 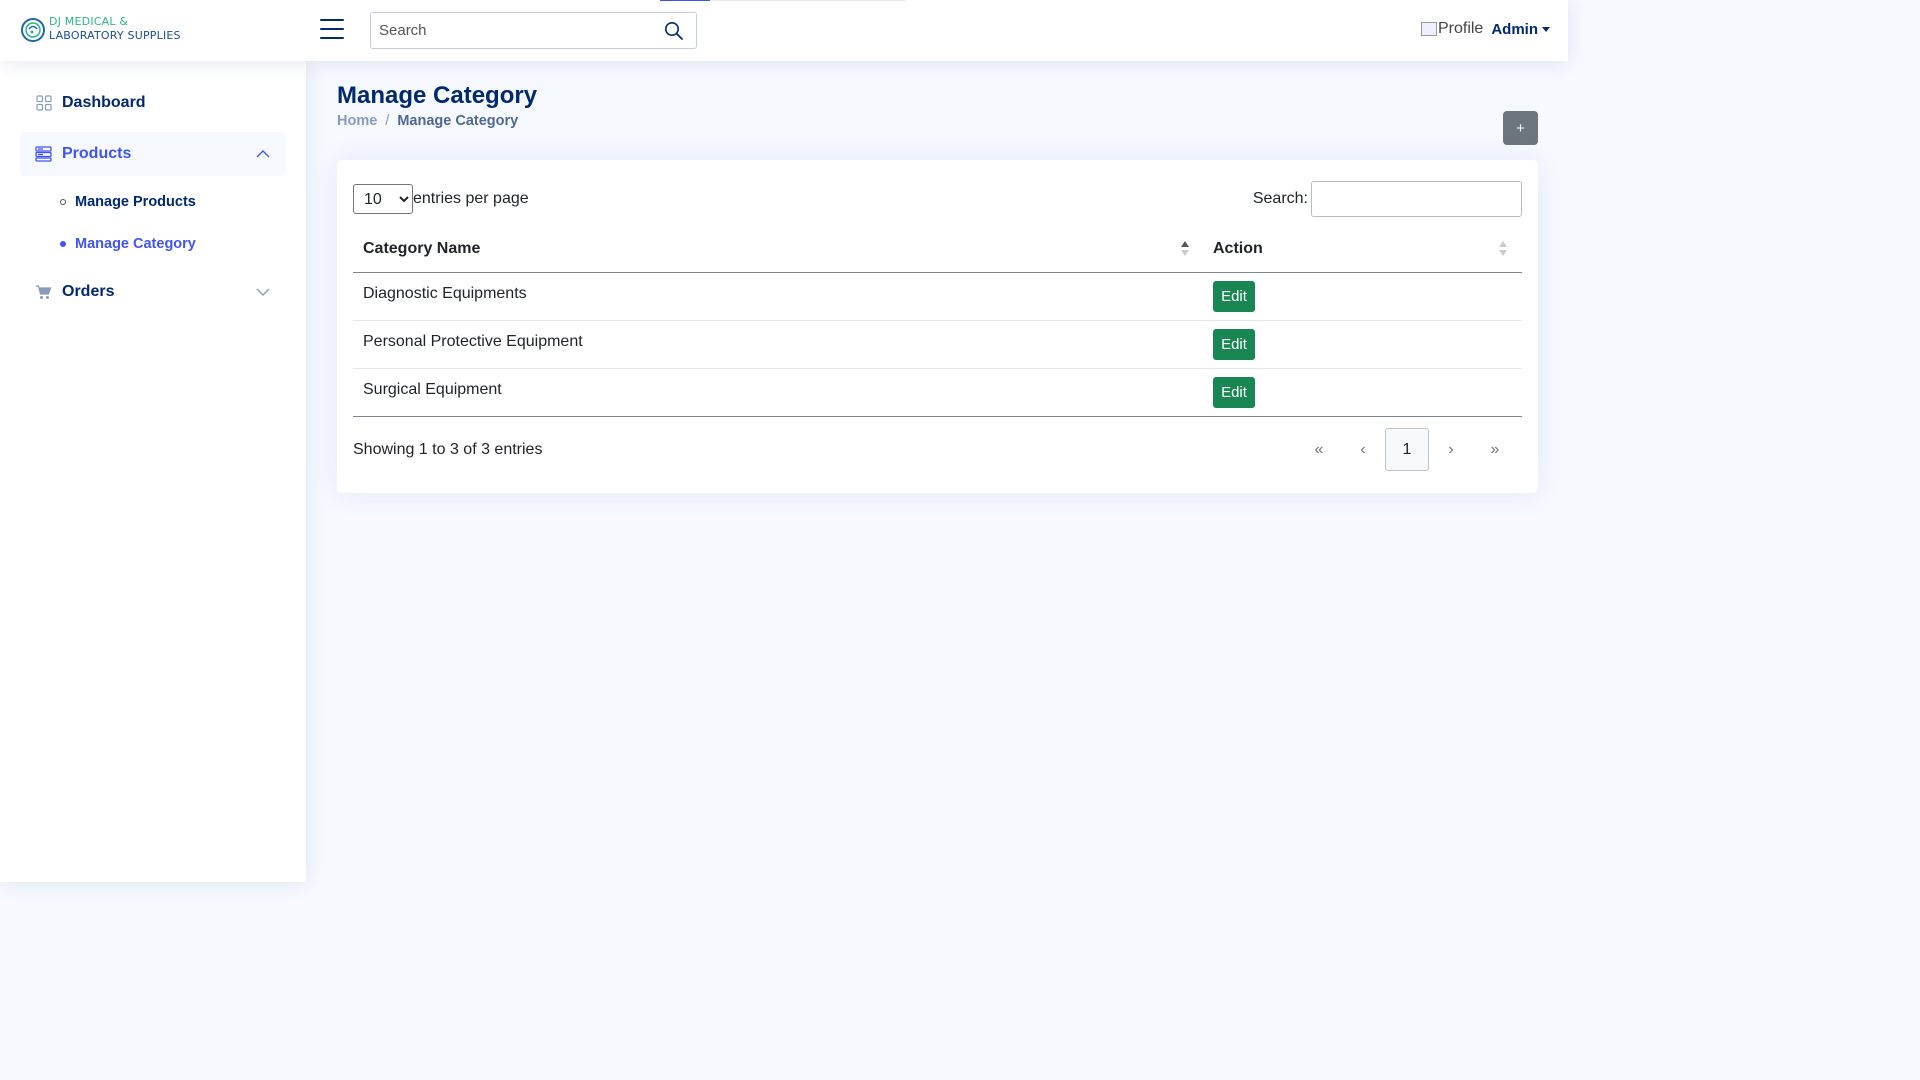 What do you see at coordinates (43, 292) in the screenshot?
I see `cart-icon` at bounding box center [43, 292].